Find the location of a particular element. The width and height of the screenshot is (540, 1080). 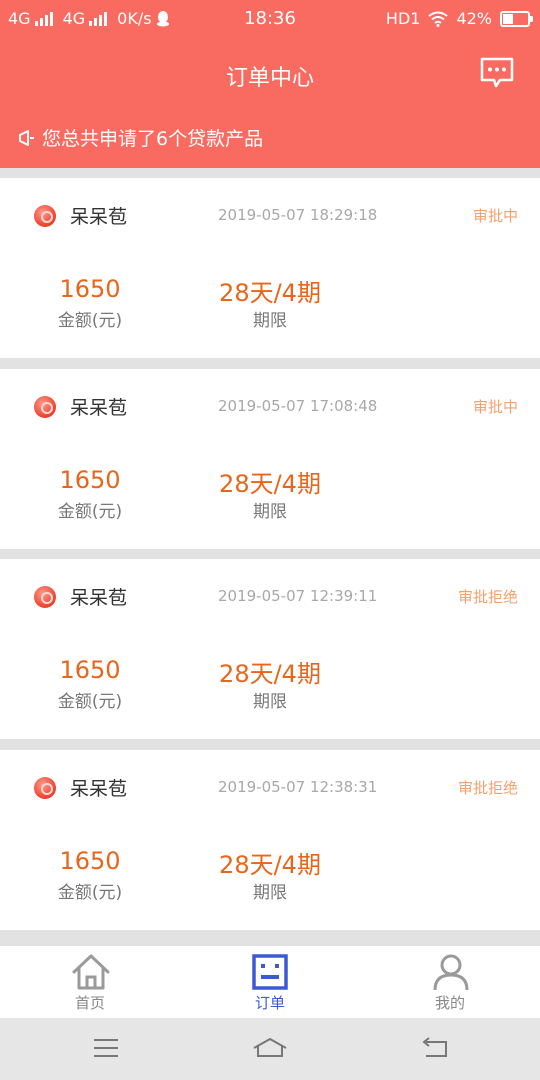

order-time: 2019-05-07 17:08:48 is located at coordinates (298, 406).